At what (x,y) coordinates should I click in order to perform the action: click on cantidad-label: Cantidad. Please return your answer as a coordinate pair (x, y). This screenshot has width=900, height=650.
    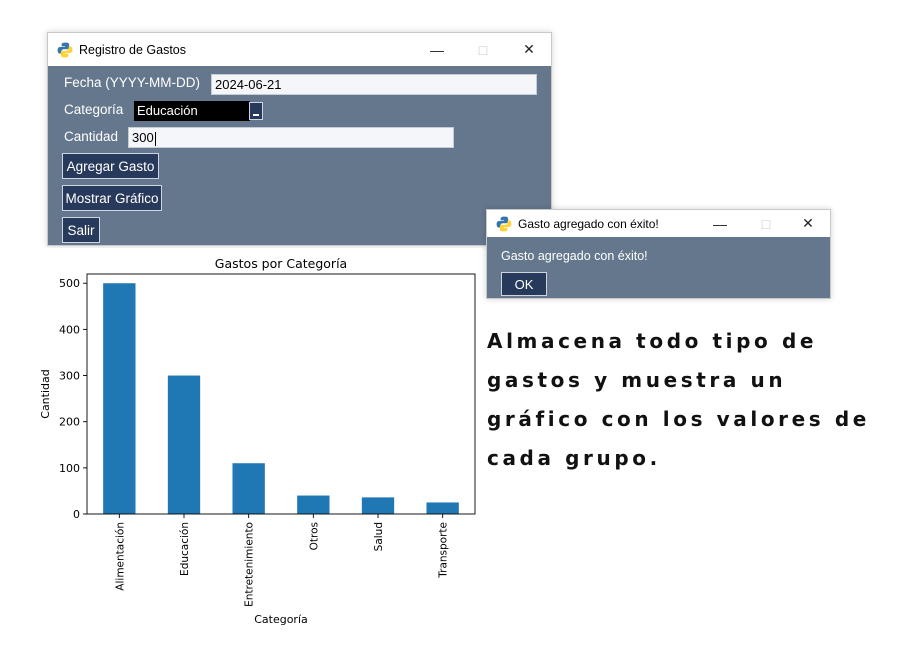
    Looking at the image, I should click on (91, 136).